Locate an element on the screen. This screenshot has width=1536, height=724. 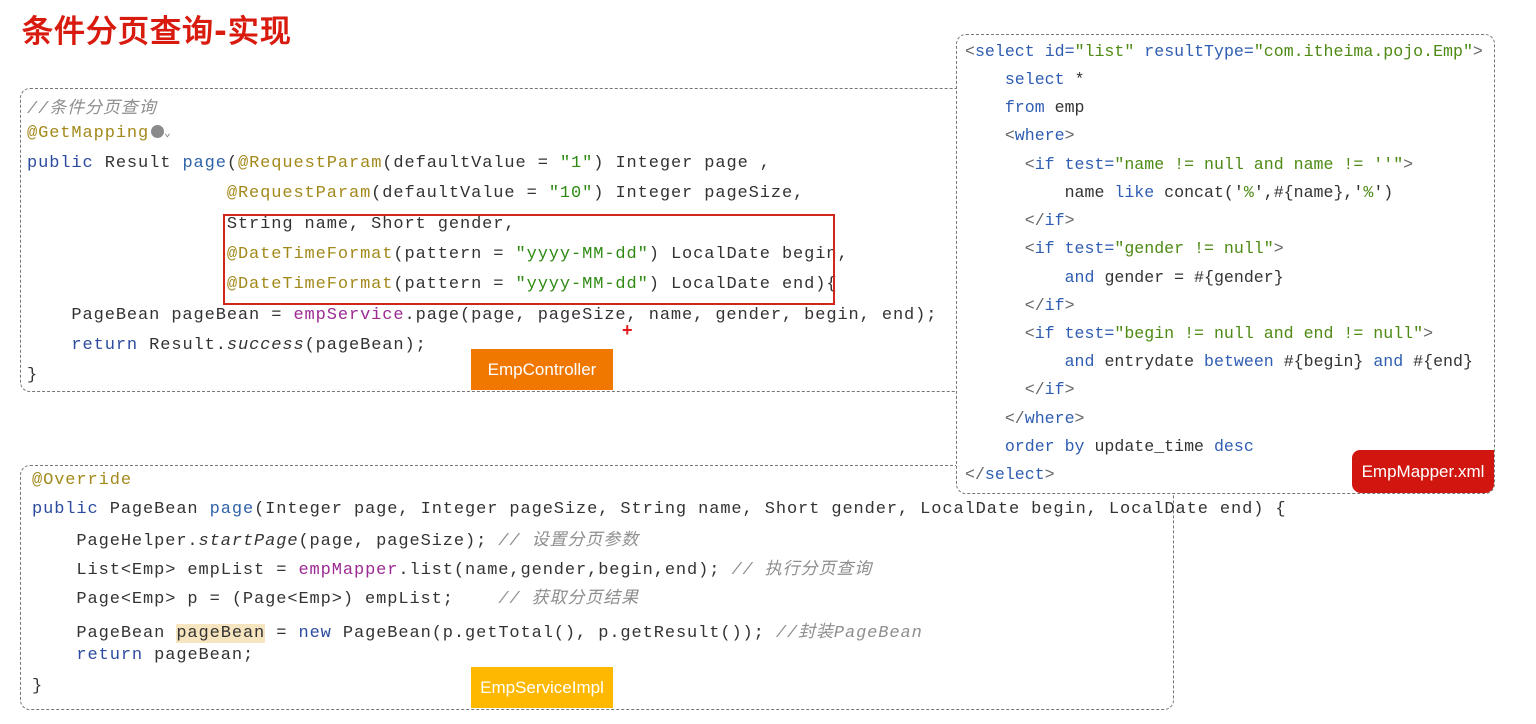
code-token: from is located at coordinates (1029, 107).